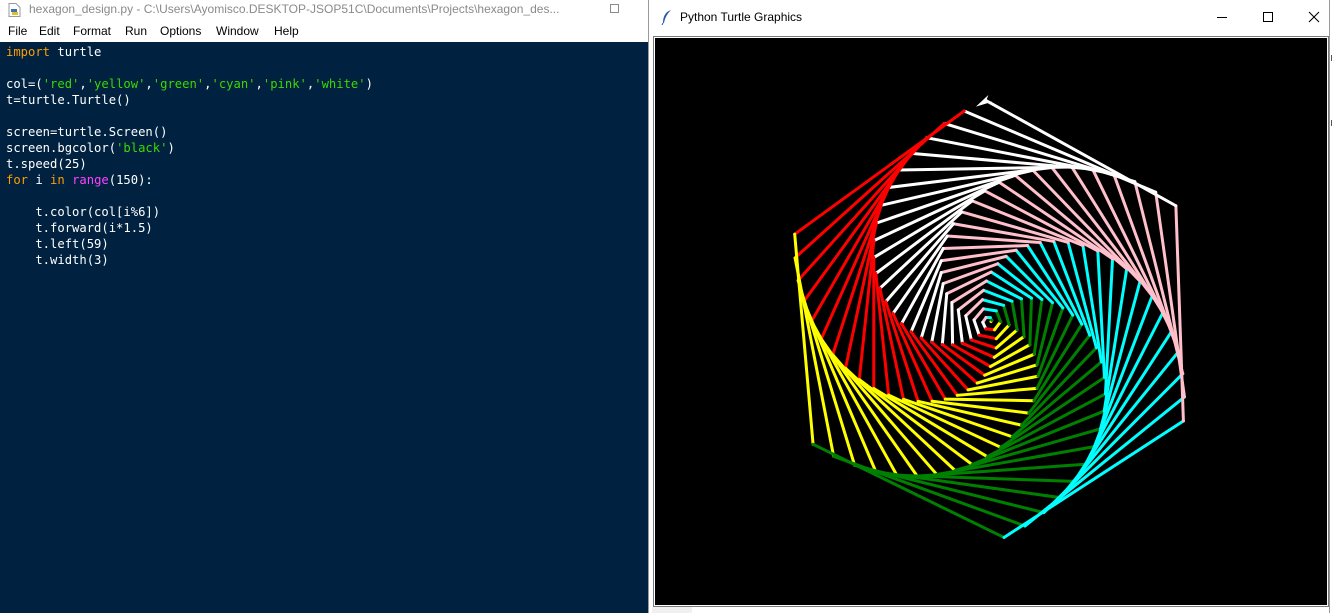 This screenshot has width=1338, height=613. I want to click on code-text: i, so click(39, 180).